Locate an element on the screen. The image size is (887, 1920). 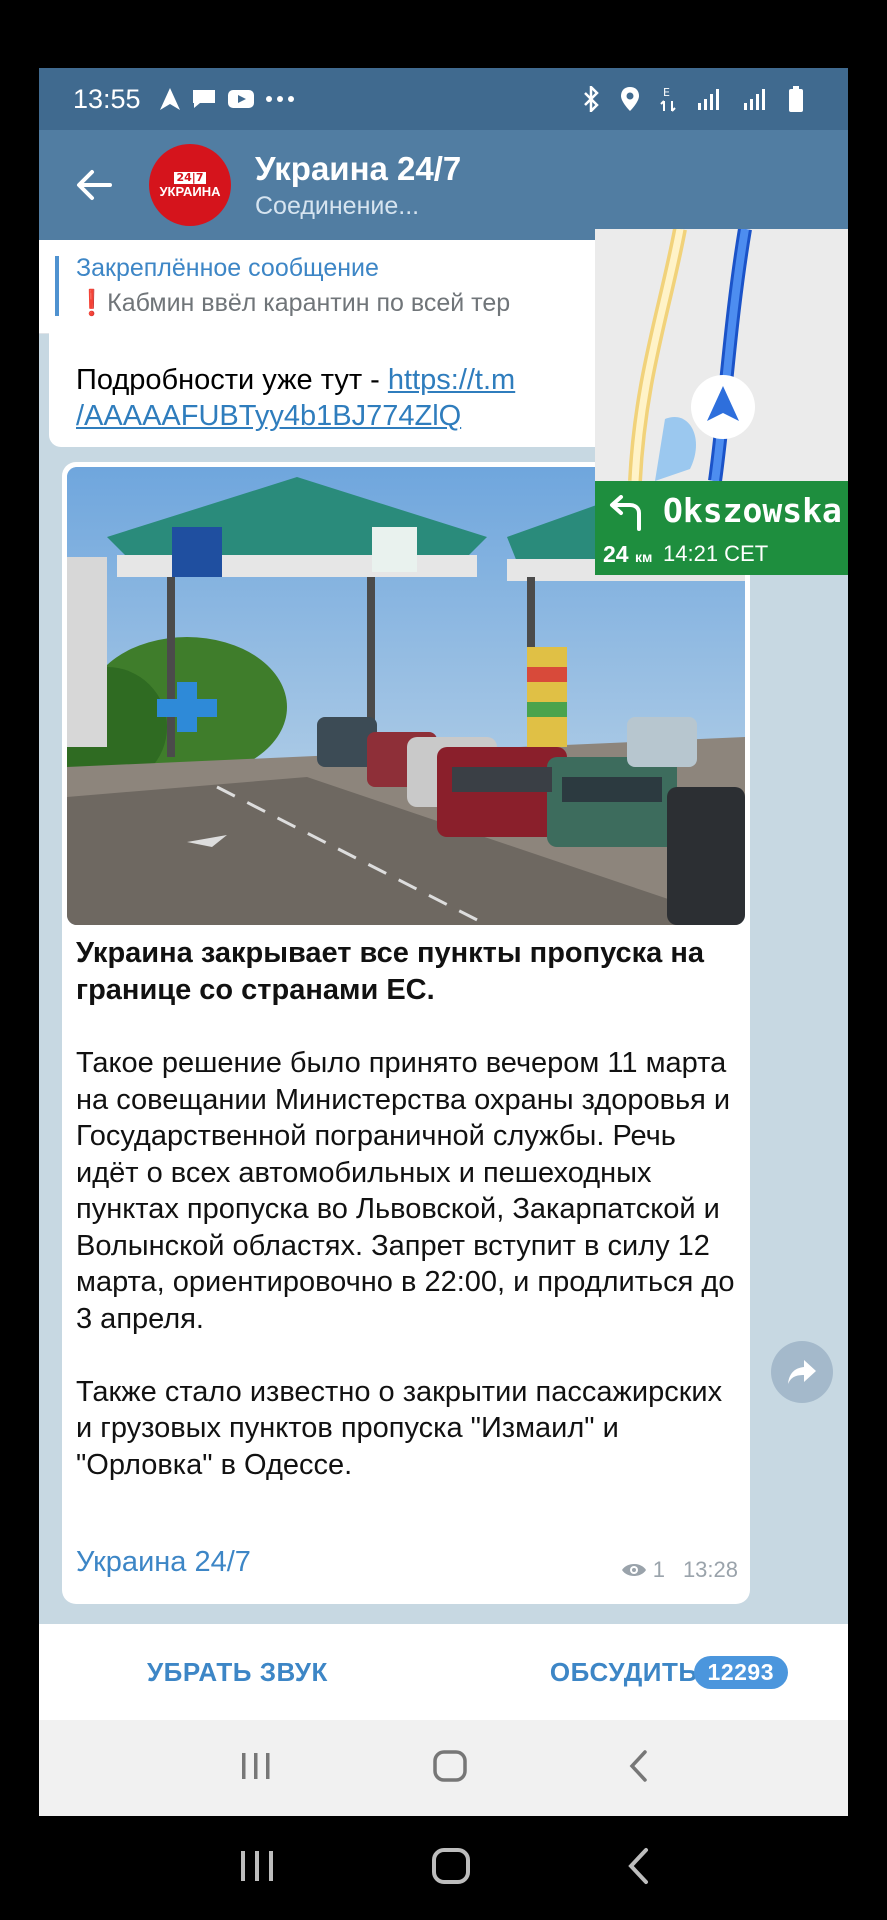
system-nav-bar-inner is located at coordinates (443, 1768).